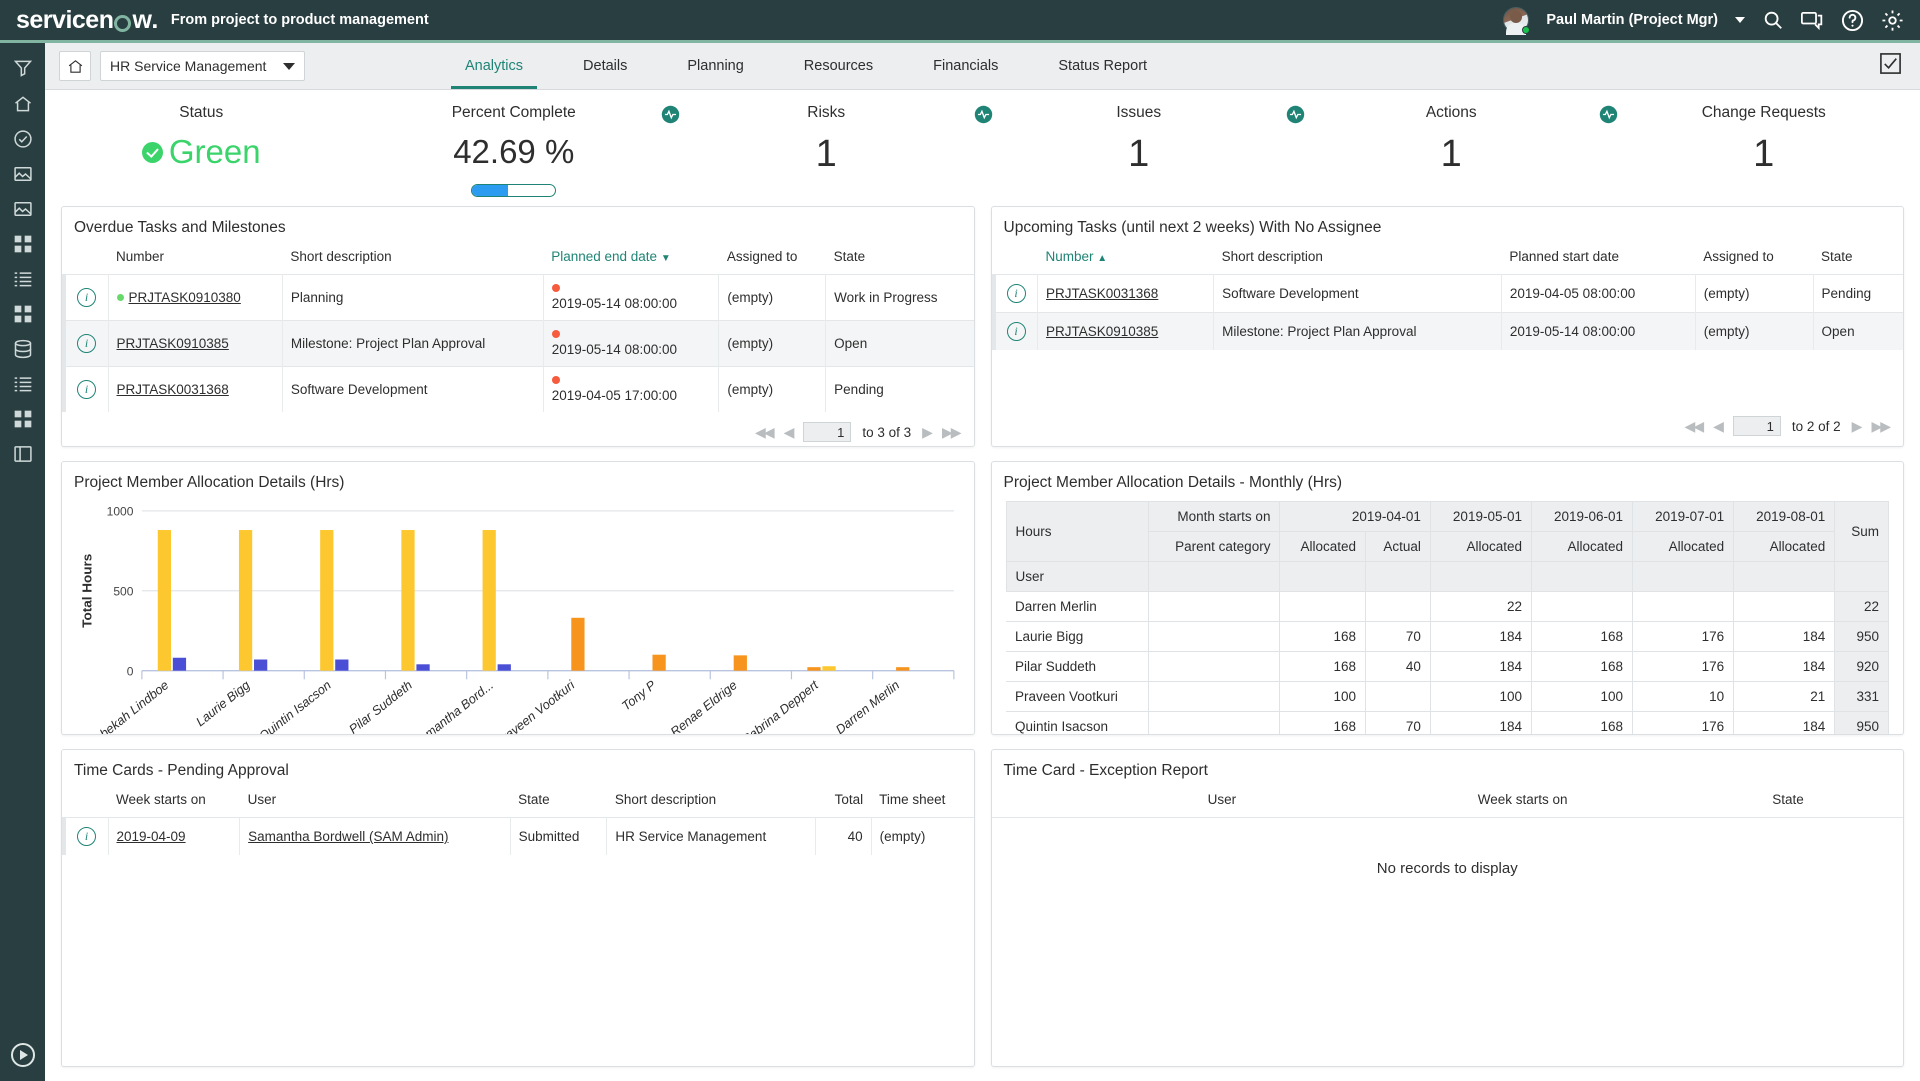  What do you see at coordinates (22, 1055) in the screenshot?
I see `play-button` at bounding box center [22, 1055].